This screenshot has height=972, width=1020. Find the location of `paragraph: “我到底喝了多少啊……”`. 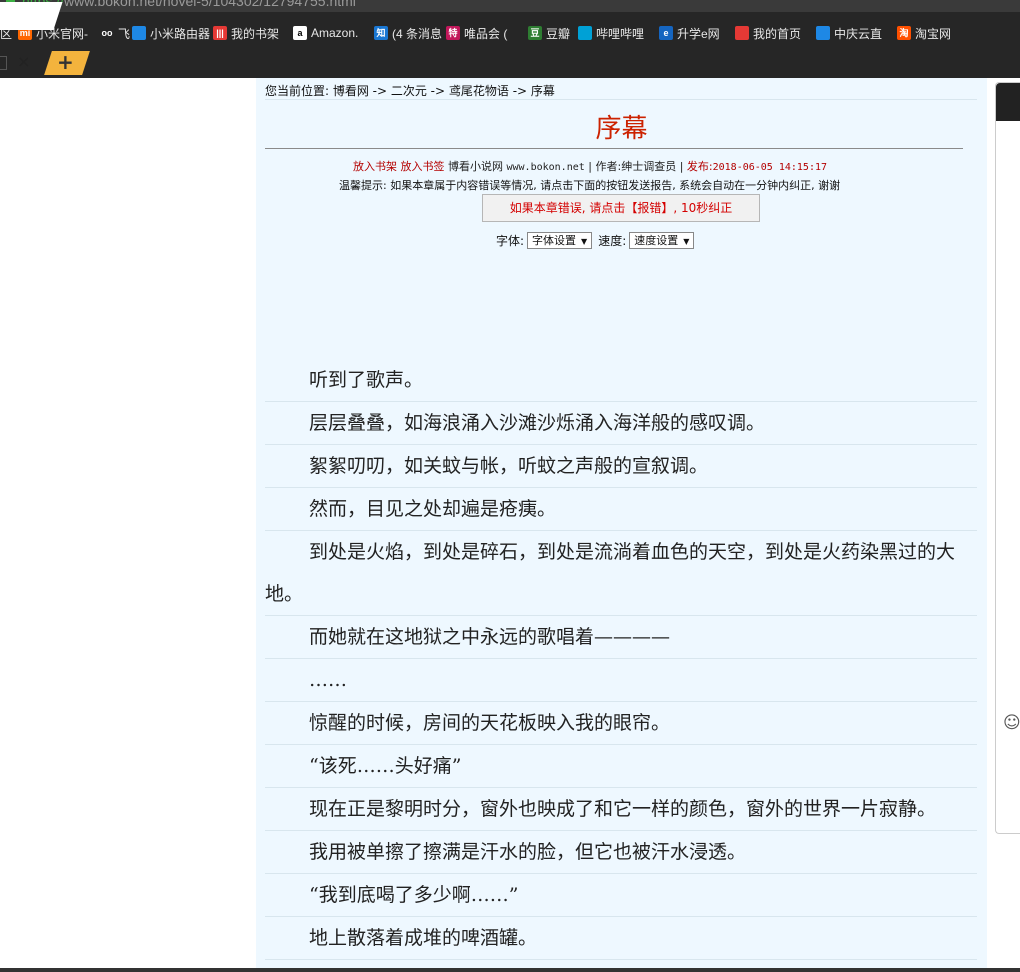

paragraph: “我到底喝了多少啊……” is located at coordinates (621, 895).